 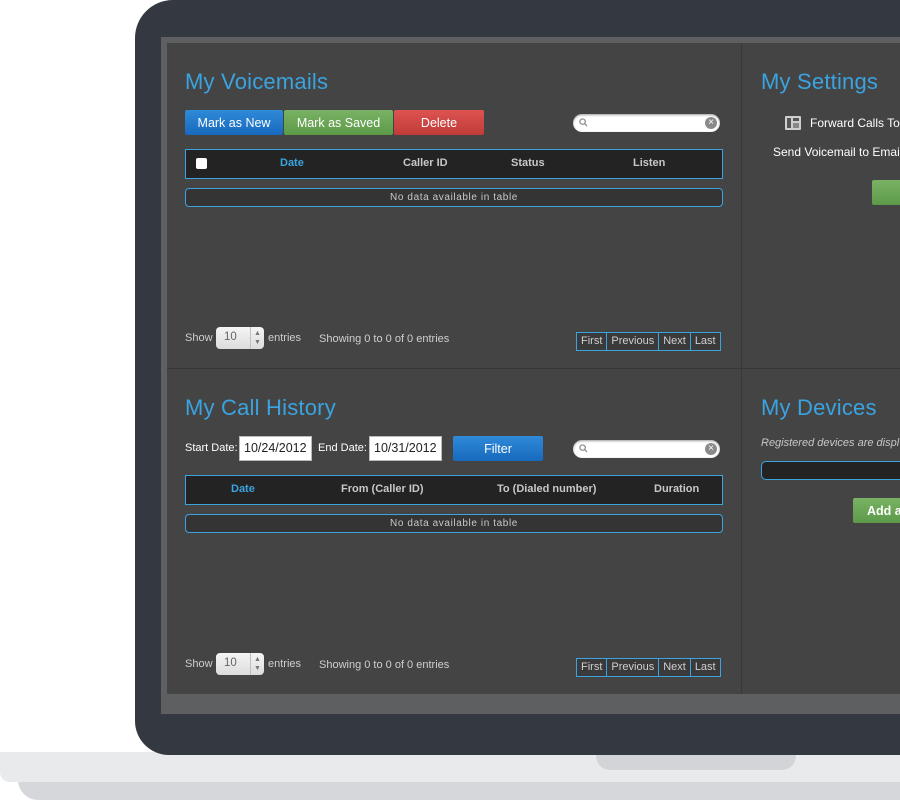 I want to click on registered-devices-text: Registered devices are displ, so click(x=830, y=443).